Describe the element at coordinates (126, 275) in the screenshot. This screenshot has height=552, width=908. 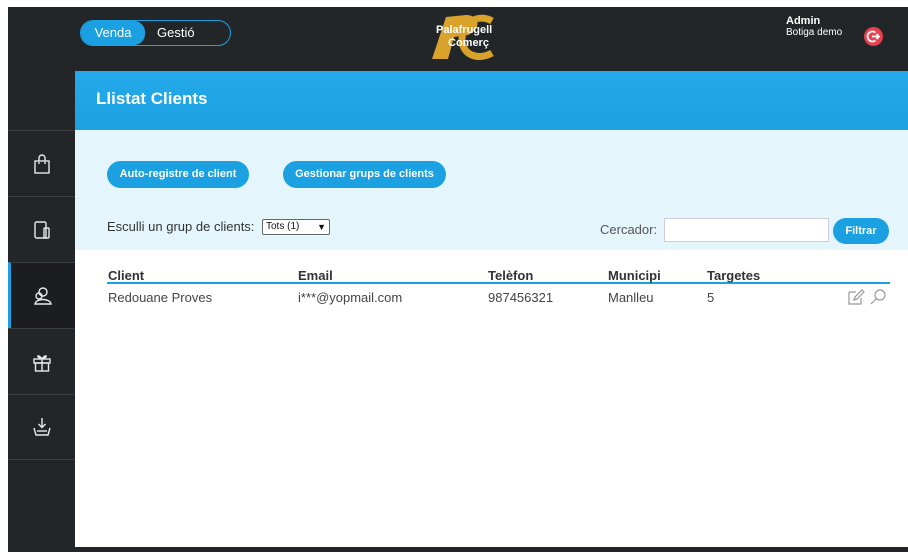
I see `column-header-client: Client` at that location.